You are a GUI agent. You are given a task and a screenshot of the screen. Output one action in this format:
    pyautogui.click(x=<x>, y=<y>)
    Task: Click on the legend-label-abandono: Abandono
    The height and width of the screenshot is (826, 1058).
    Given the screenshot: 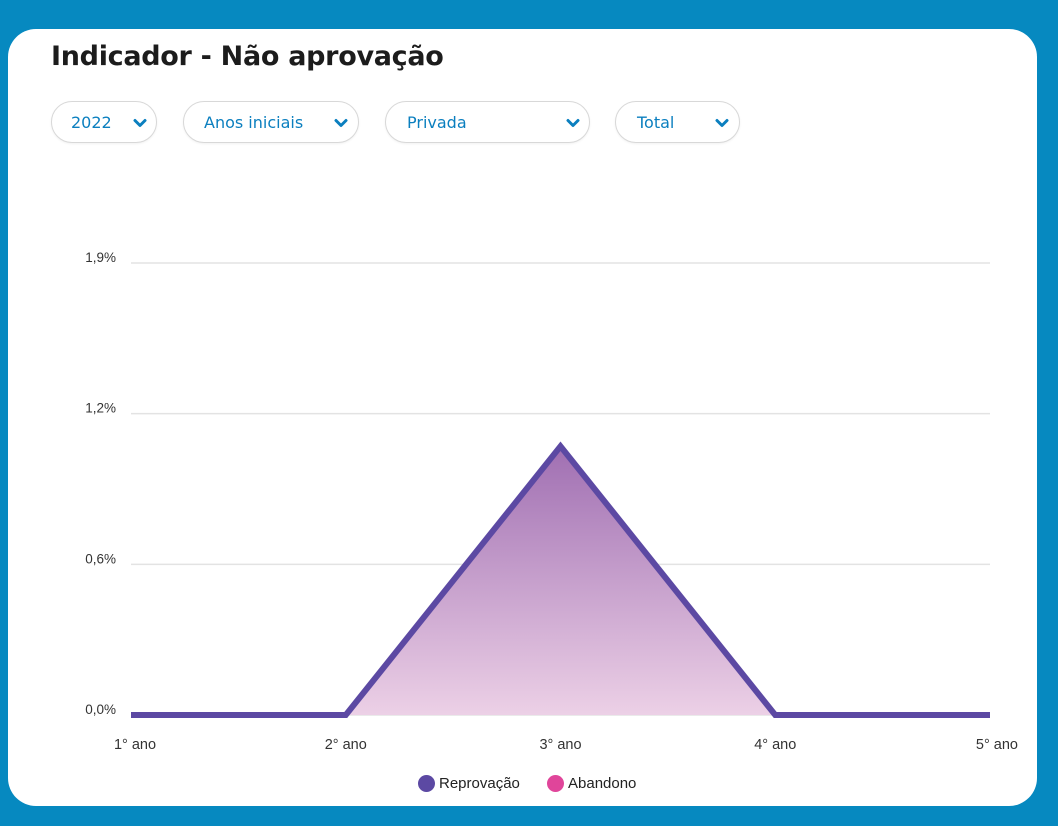 What is the action you would take?
    pyautogui.click(x=602, y=783)
    